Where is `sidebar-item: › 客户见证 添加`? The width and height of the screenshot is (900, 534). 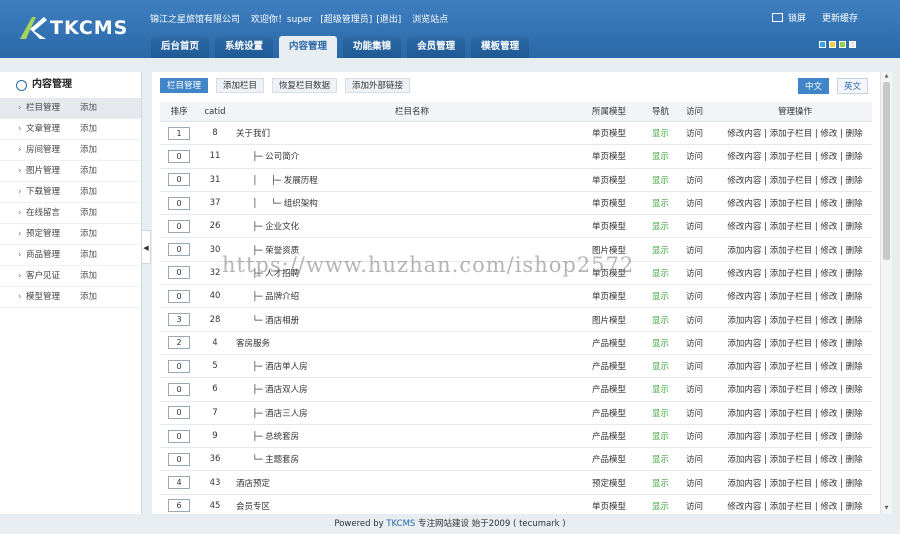 sidebar-item: › 客户见证 添加 is located at coordinates (70, 276).